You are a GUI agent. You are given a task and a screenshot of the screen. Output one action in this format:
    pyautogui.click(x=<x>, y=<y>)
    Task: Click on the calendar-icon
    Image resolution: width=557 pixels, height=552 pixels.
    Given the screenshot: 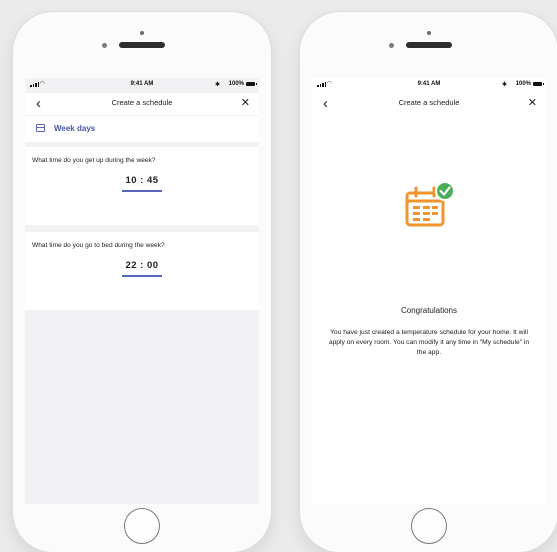 What is the action you would take?
    pyautogui.click(x=40, y=128)
    